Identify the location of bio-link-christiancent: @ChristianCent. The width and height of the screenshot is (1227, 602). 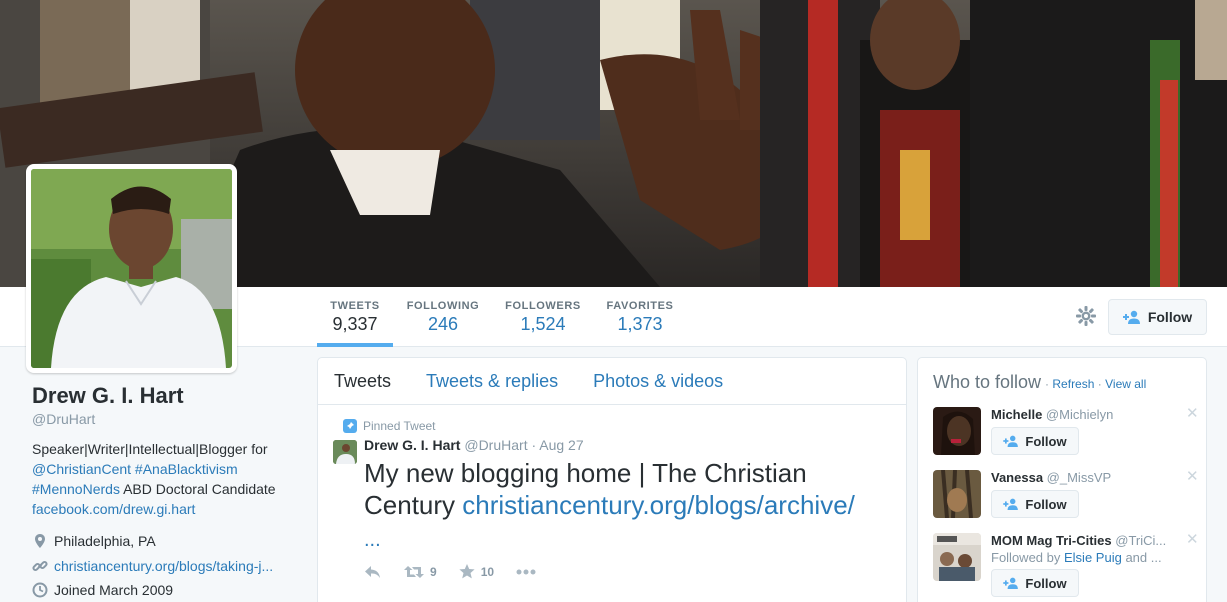
(81, 469).